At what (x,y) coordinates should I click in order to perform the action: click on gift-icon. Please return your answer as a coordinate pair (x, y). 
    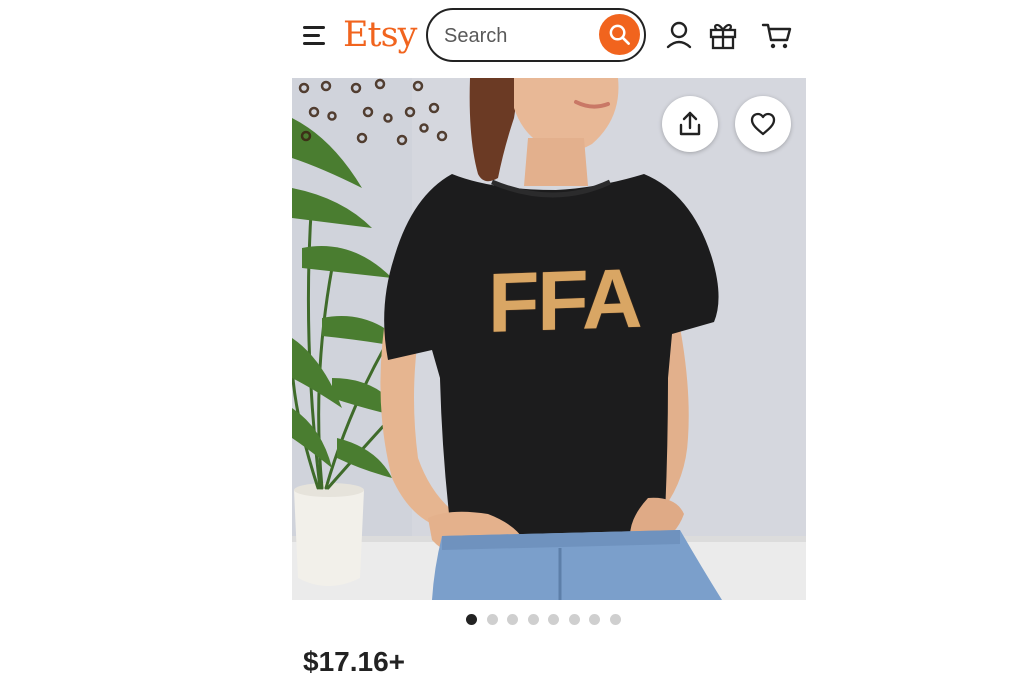
    Looking at the image, I should click on (723, 36).